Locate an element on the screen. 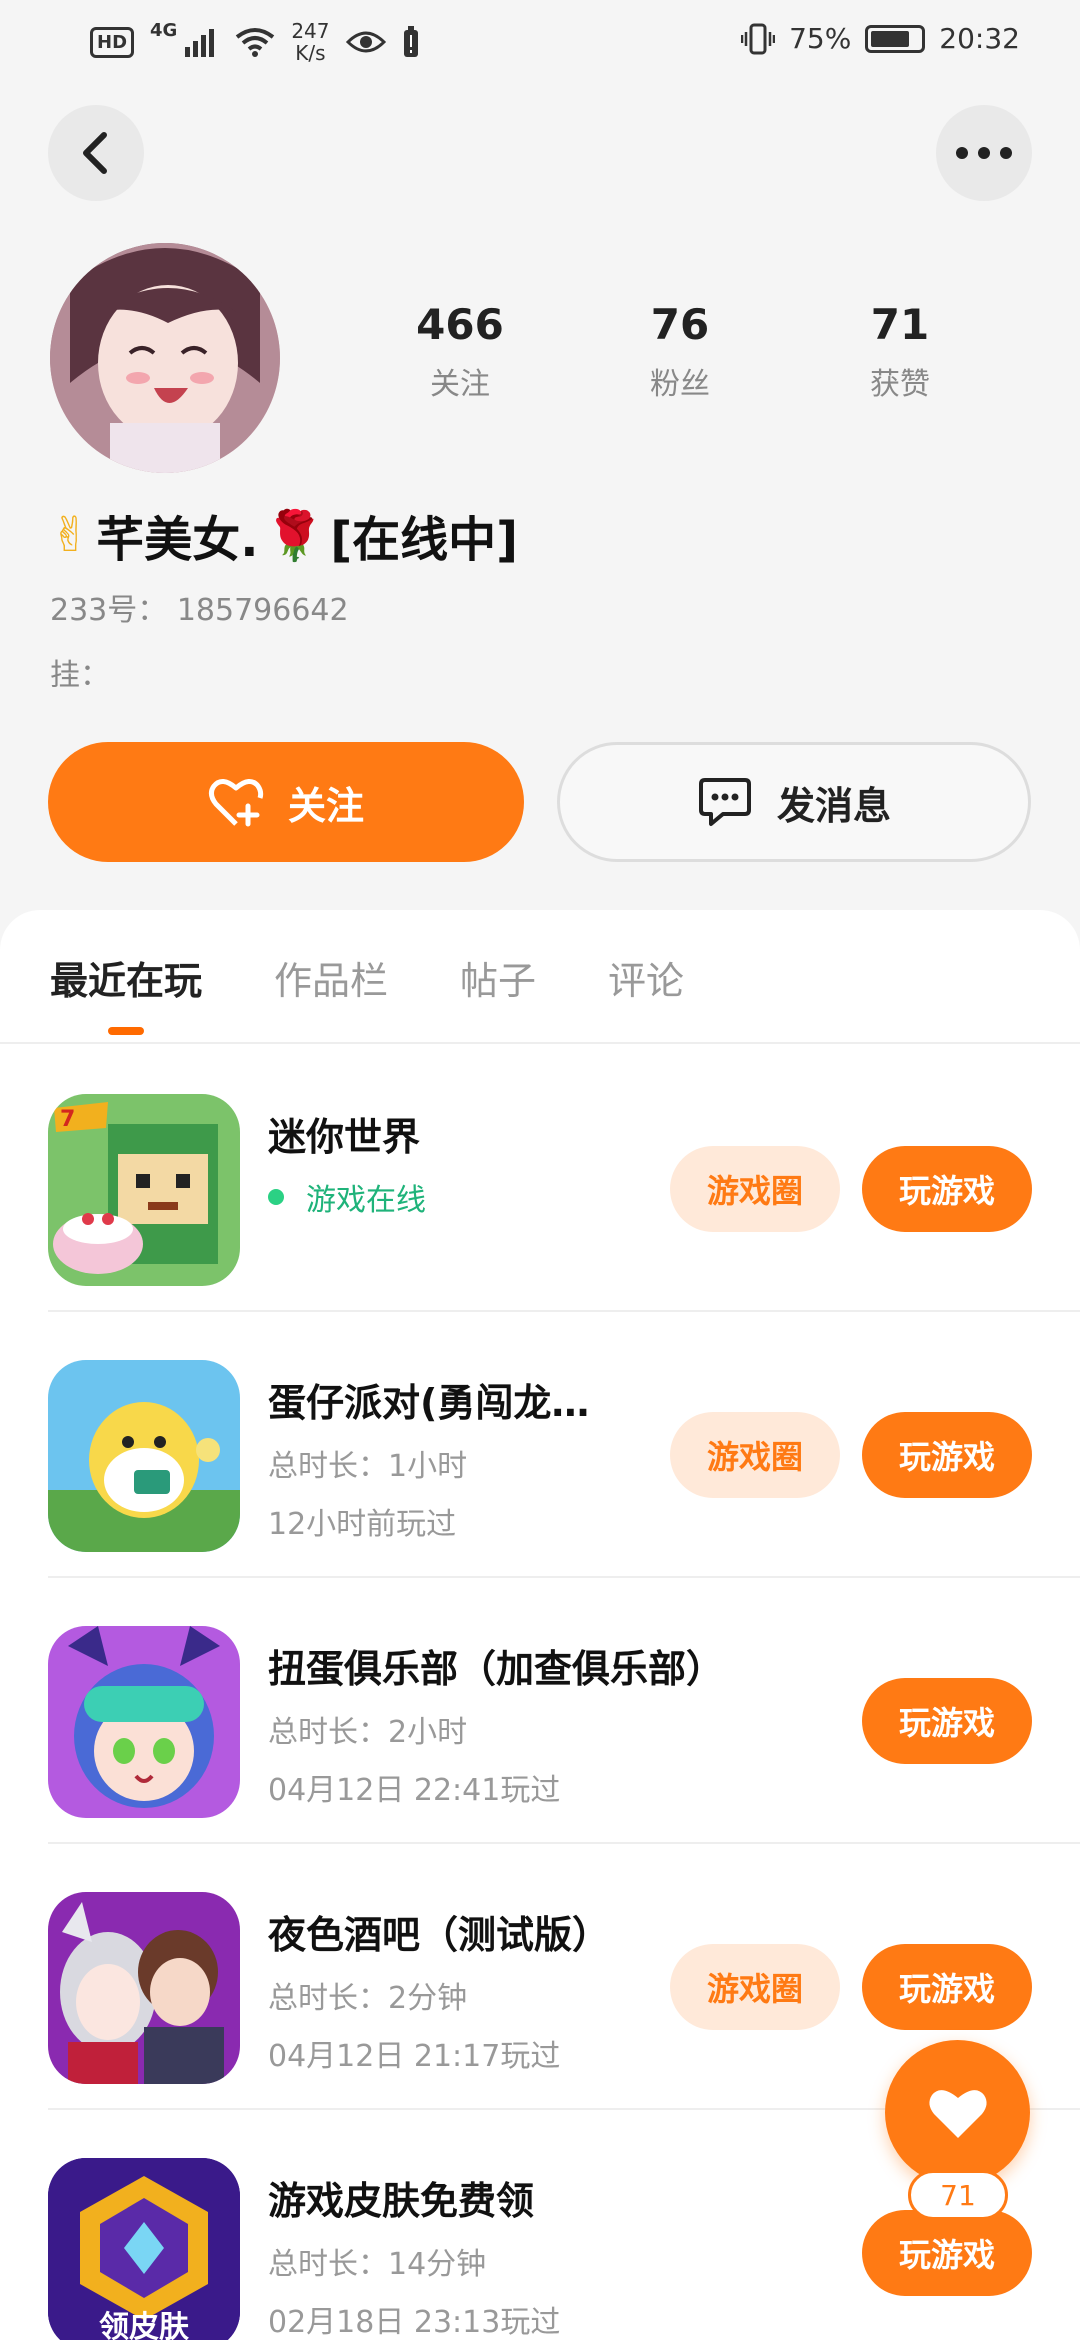  game-info: 蛋仔派对(勇闯龙… 总时长：1小时 12小时前玩过 is located at coordinates (463, 1457).